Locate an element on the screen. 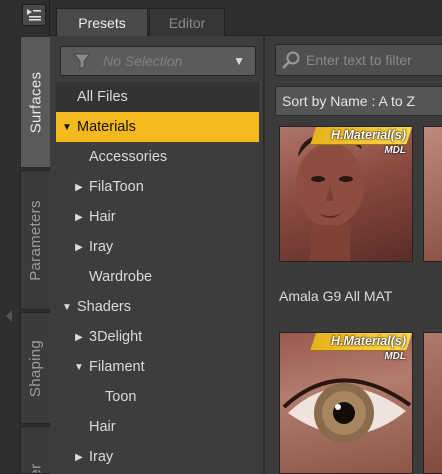  preset-caption: Amala G9 All MAT is located at coordinates (336, 296).